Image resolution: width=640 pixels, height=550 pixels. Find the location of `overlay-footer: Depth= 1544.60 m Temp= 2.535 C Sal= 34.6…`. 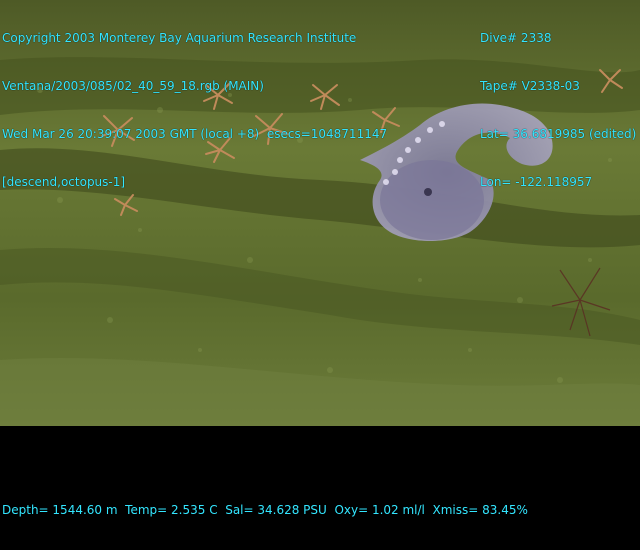

overlay-footer: Depth= 1544.60 m Temp= 2.535 C Sal= 34.6… is located at coordinates (265, 510).